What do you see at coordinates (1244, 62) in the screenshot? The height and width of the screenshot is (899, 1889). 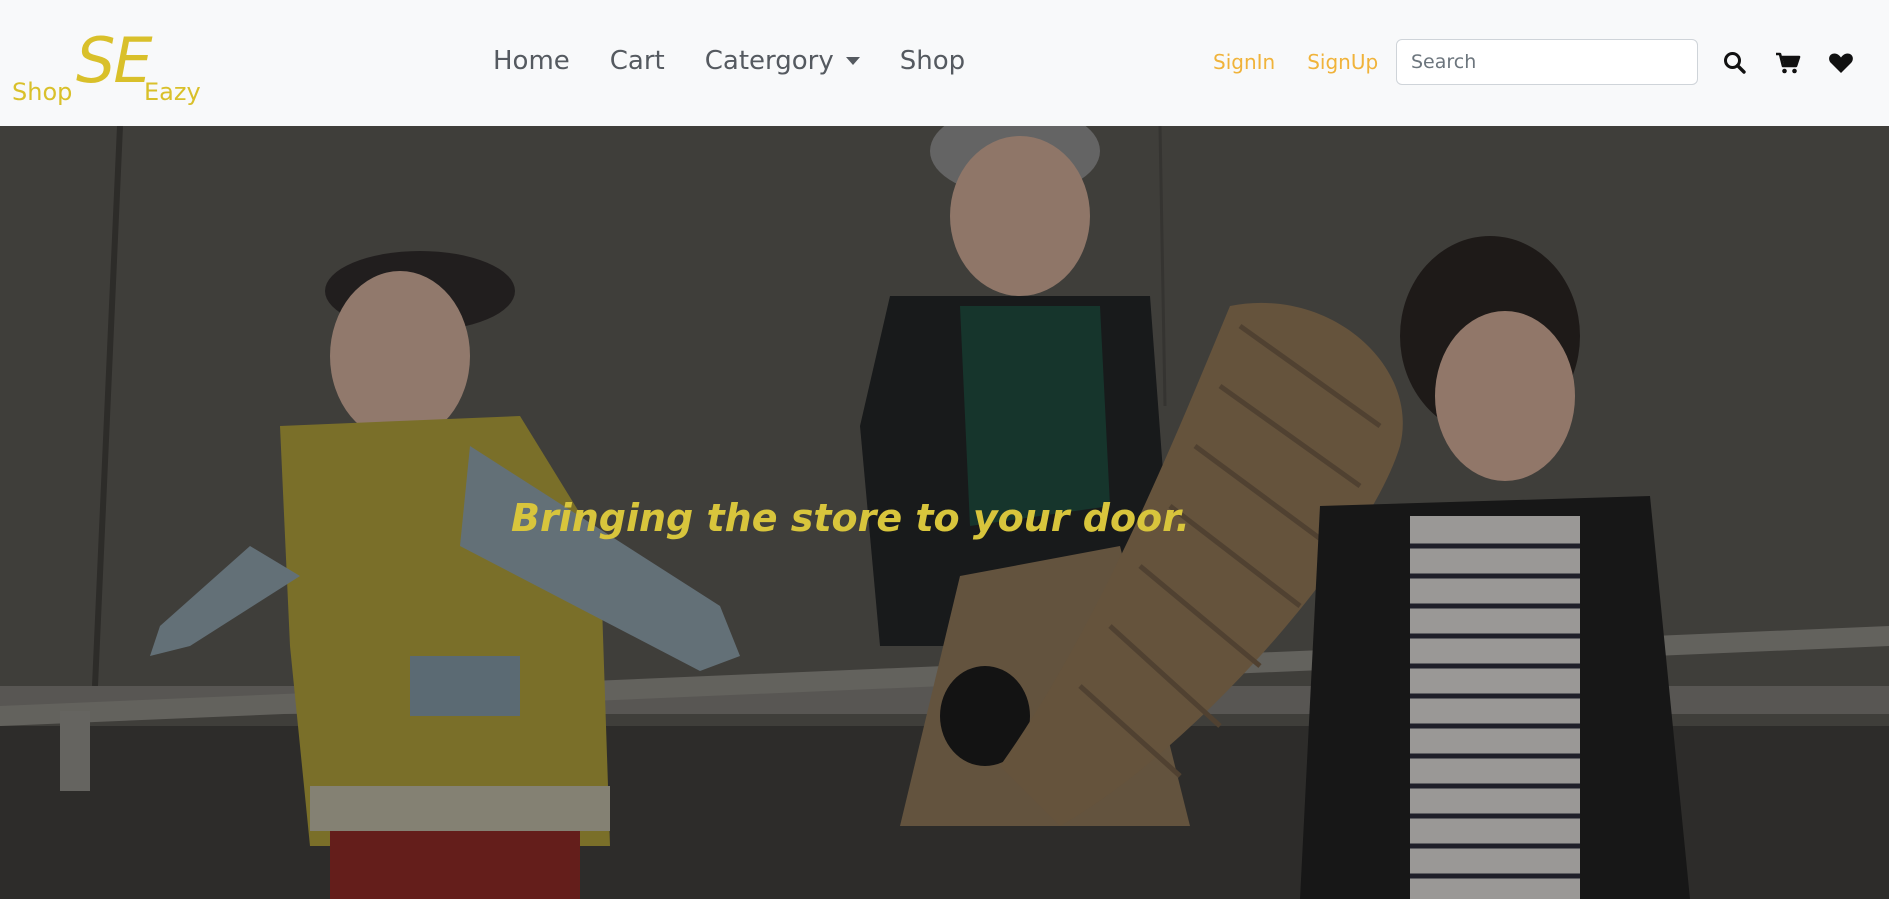 I see `signin-link: SignIn` at bounding box center [1244, 62].